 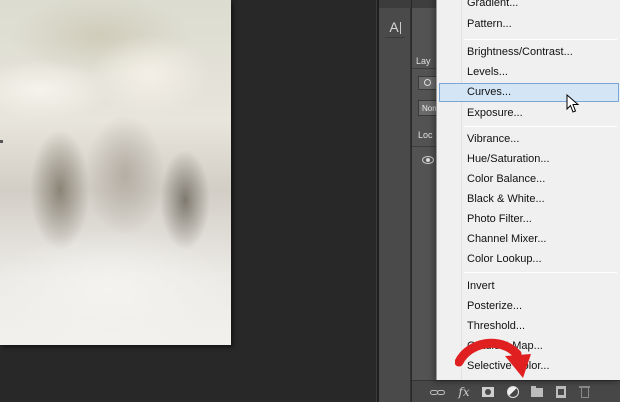 What do you see at coordinates (573, 103) in the screenshot?
I see `mouse-pointer-icon` at bounding box center [573, 103].